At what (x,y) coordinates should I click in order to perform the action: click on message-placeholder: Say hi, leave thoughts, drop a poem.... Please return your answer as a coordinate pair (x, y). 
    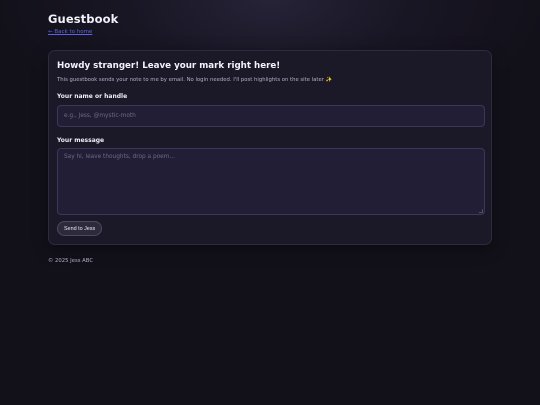
    Looking at the image, I should click on (119, 157).